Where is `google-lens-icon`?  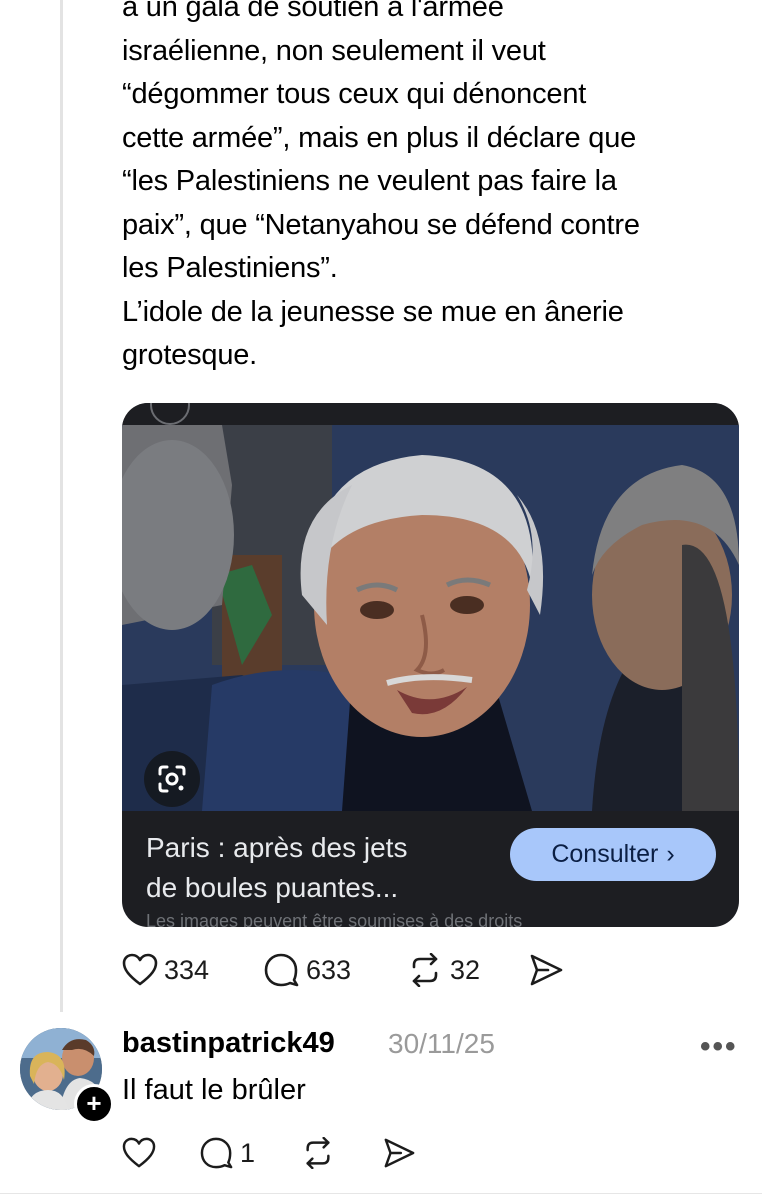 google-lens-icon is located at coordinates (172, 779).